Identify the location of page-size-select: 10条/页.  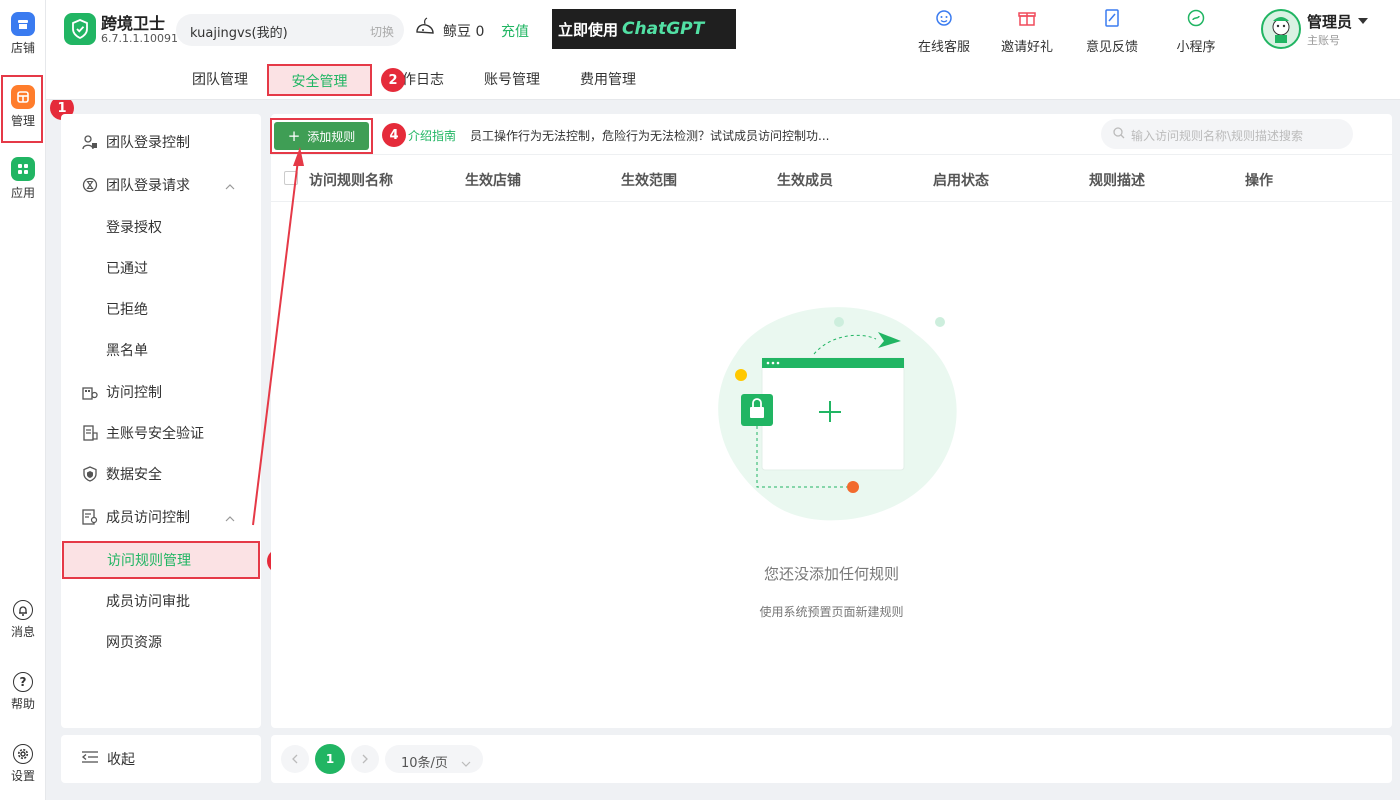
(434, 759).